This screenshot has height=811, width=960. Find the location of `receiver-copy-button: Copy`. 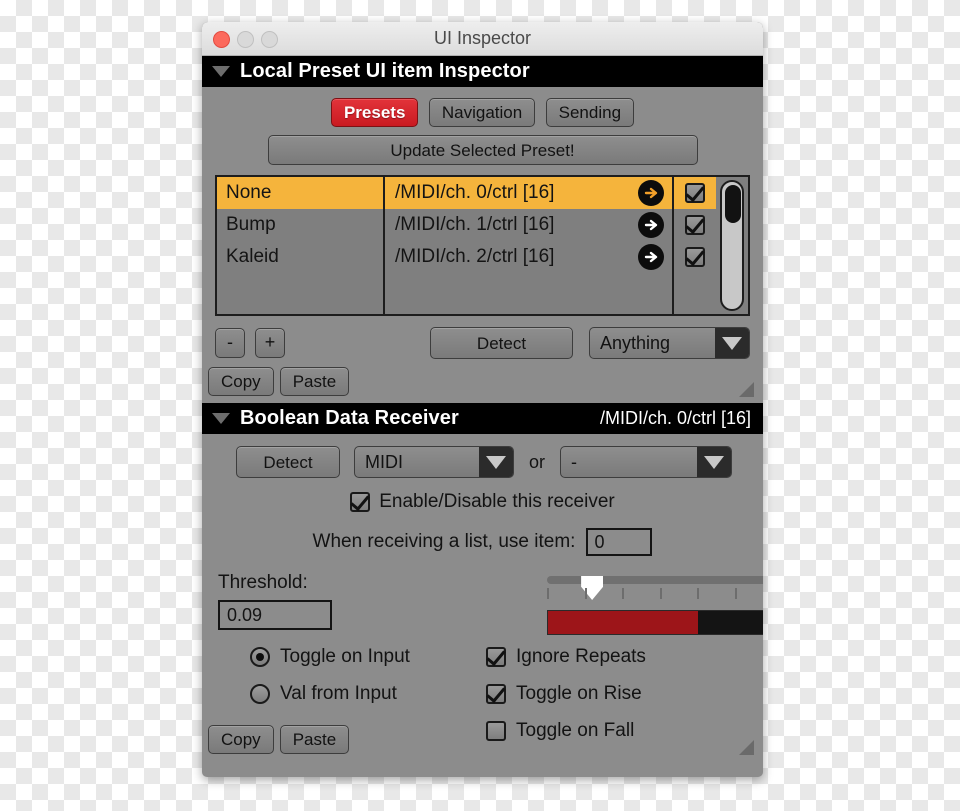

receiver-copy-button: Copy is located at coordinates (241, 739).